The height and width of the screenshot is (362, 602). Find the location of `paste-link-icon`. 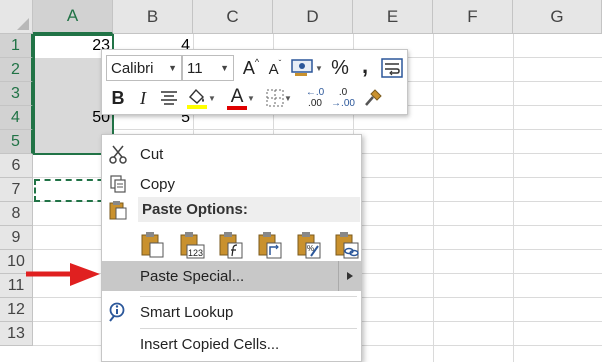

paste-link-icon is located at coordinates (347, 245).